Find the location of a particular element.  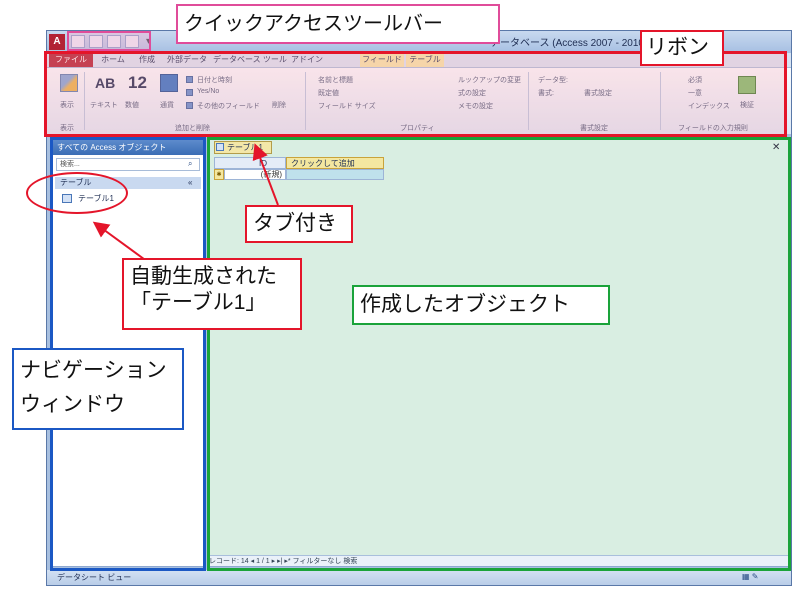

callout-auto-generated: 自動生成された 「テーブル1」 is located at coordinates (212, 294).